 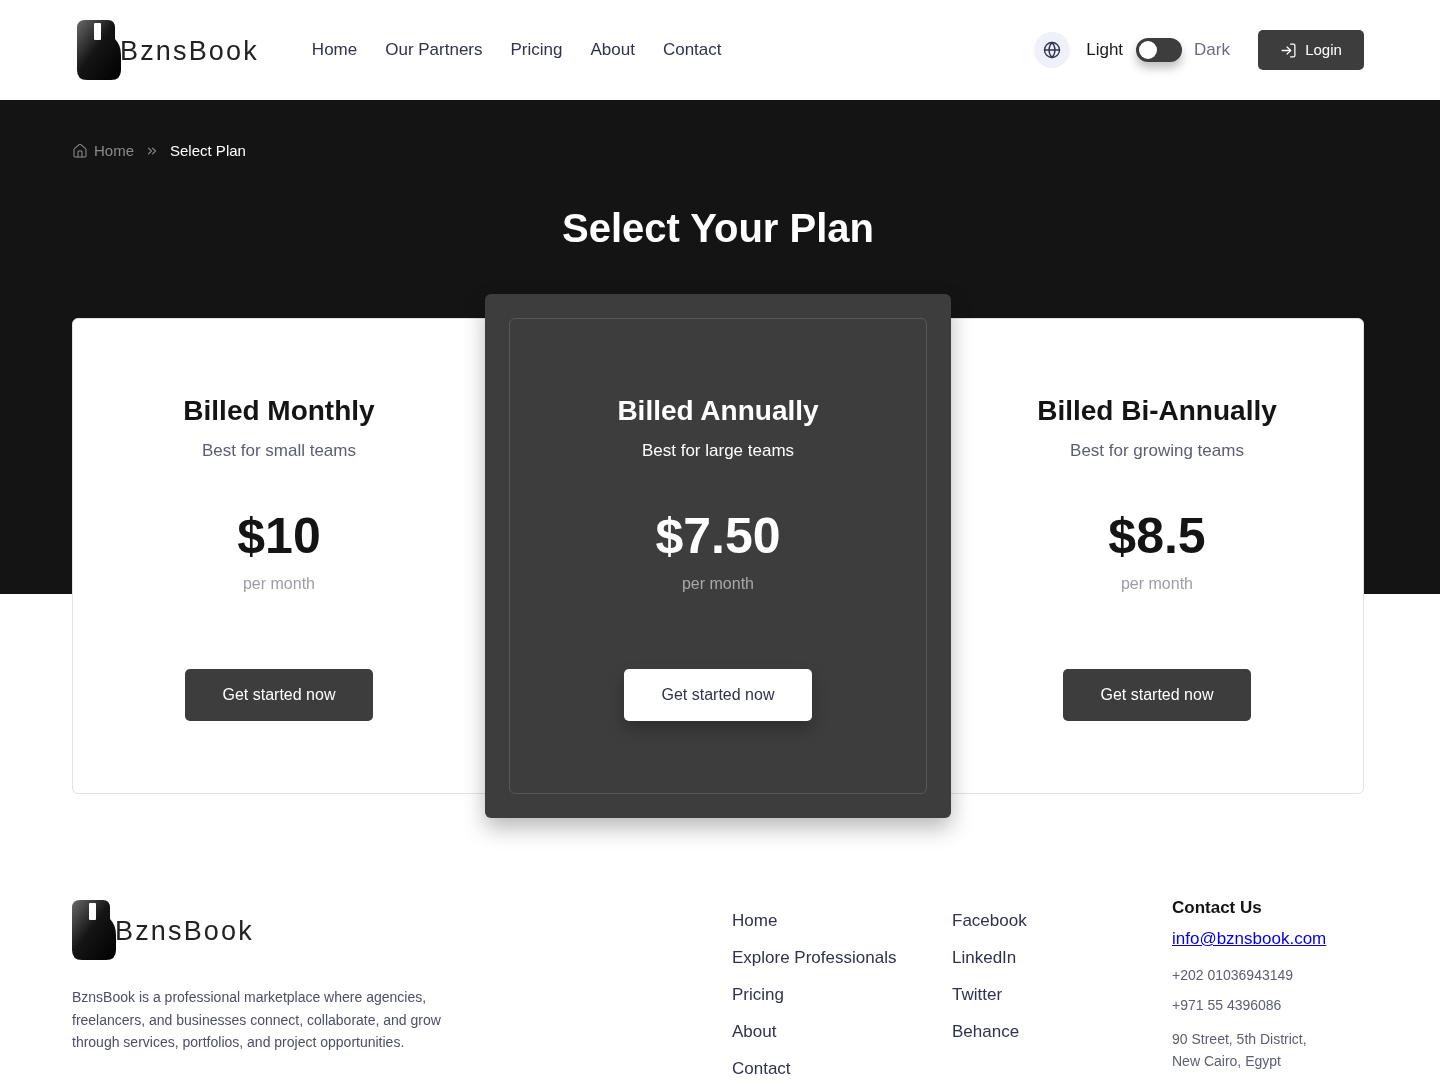 I want to click on nav-link: Home, so click(x=334, y=50).